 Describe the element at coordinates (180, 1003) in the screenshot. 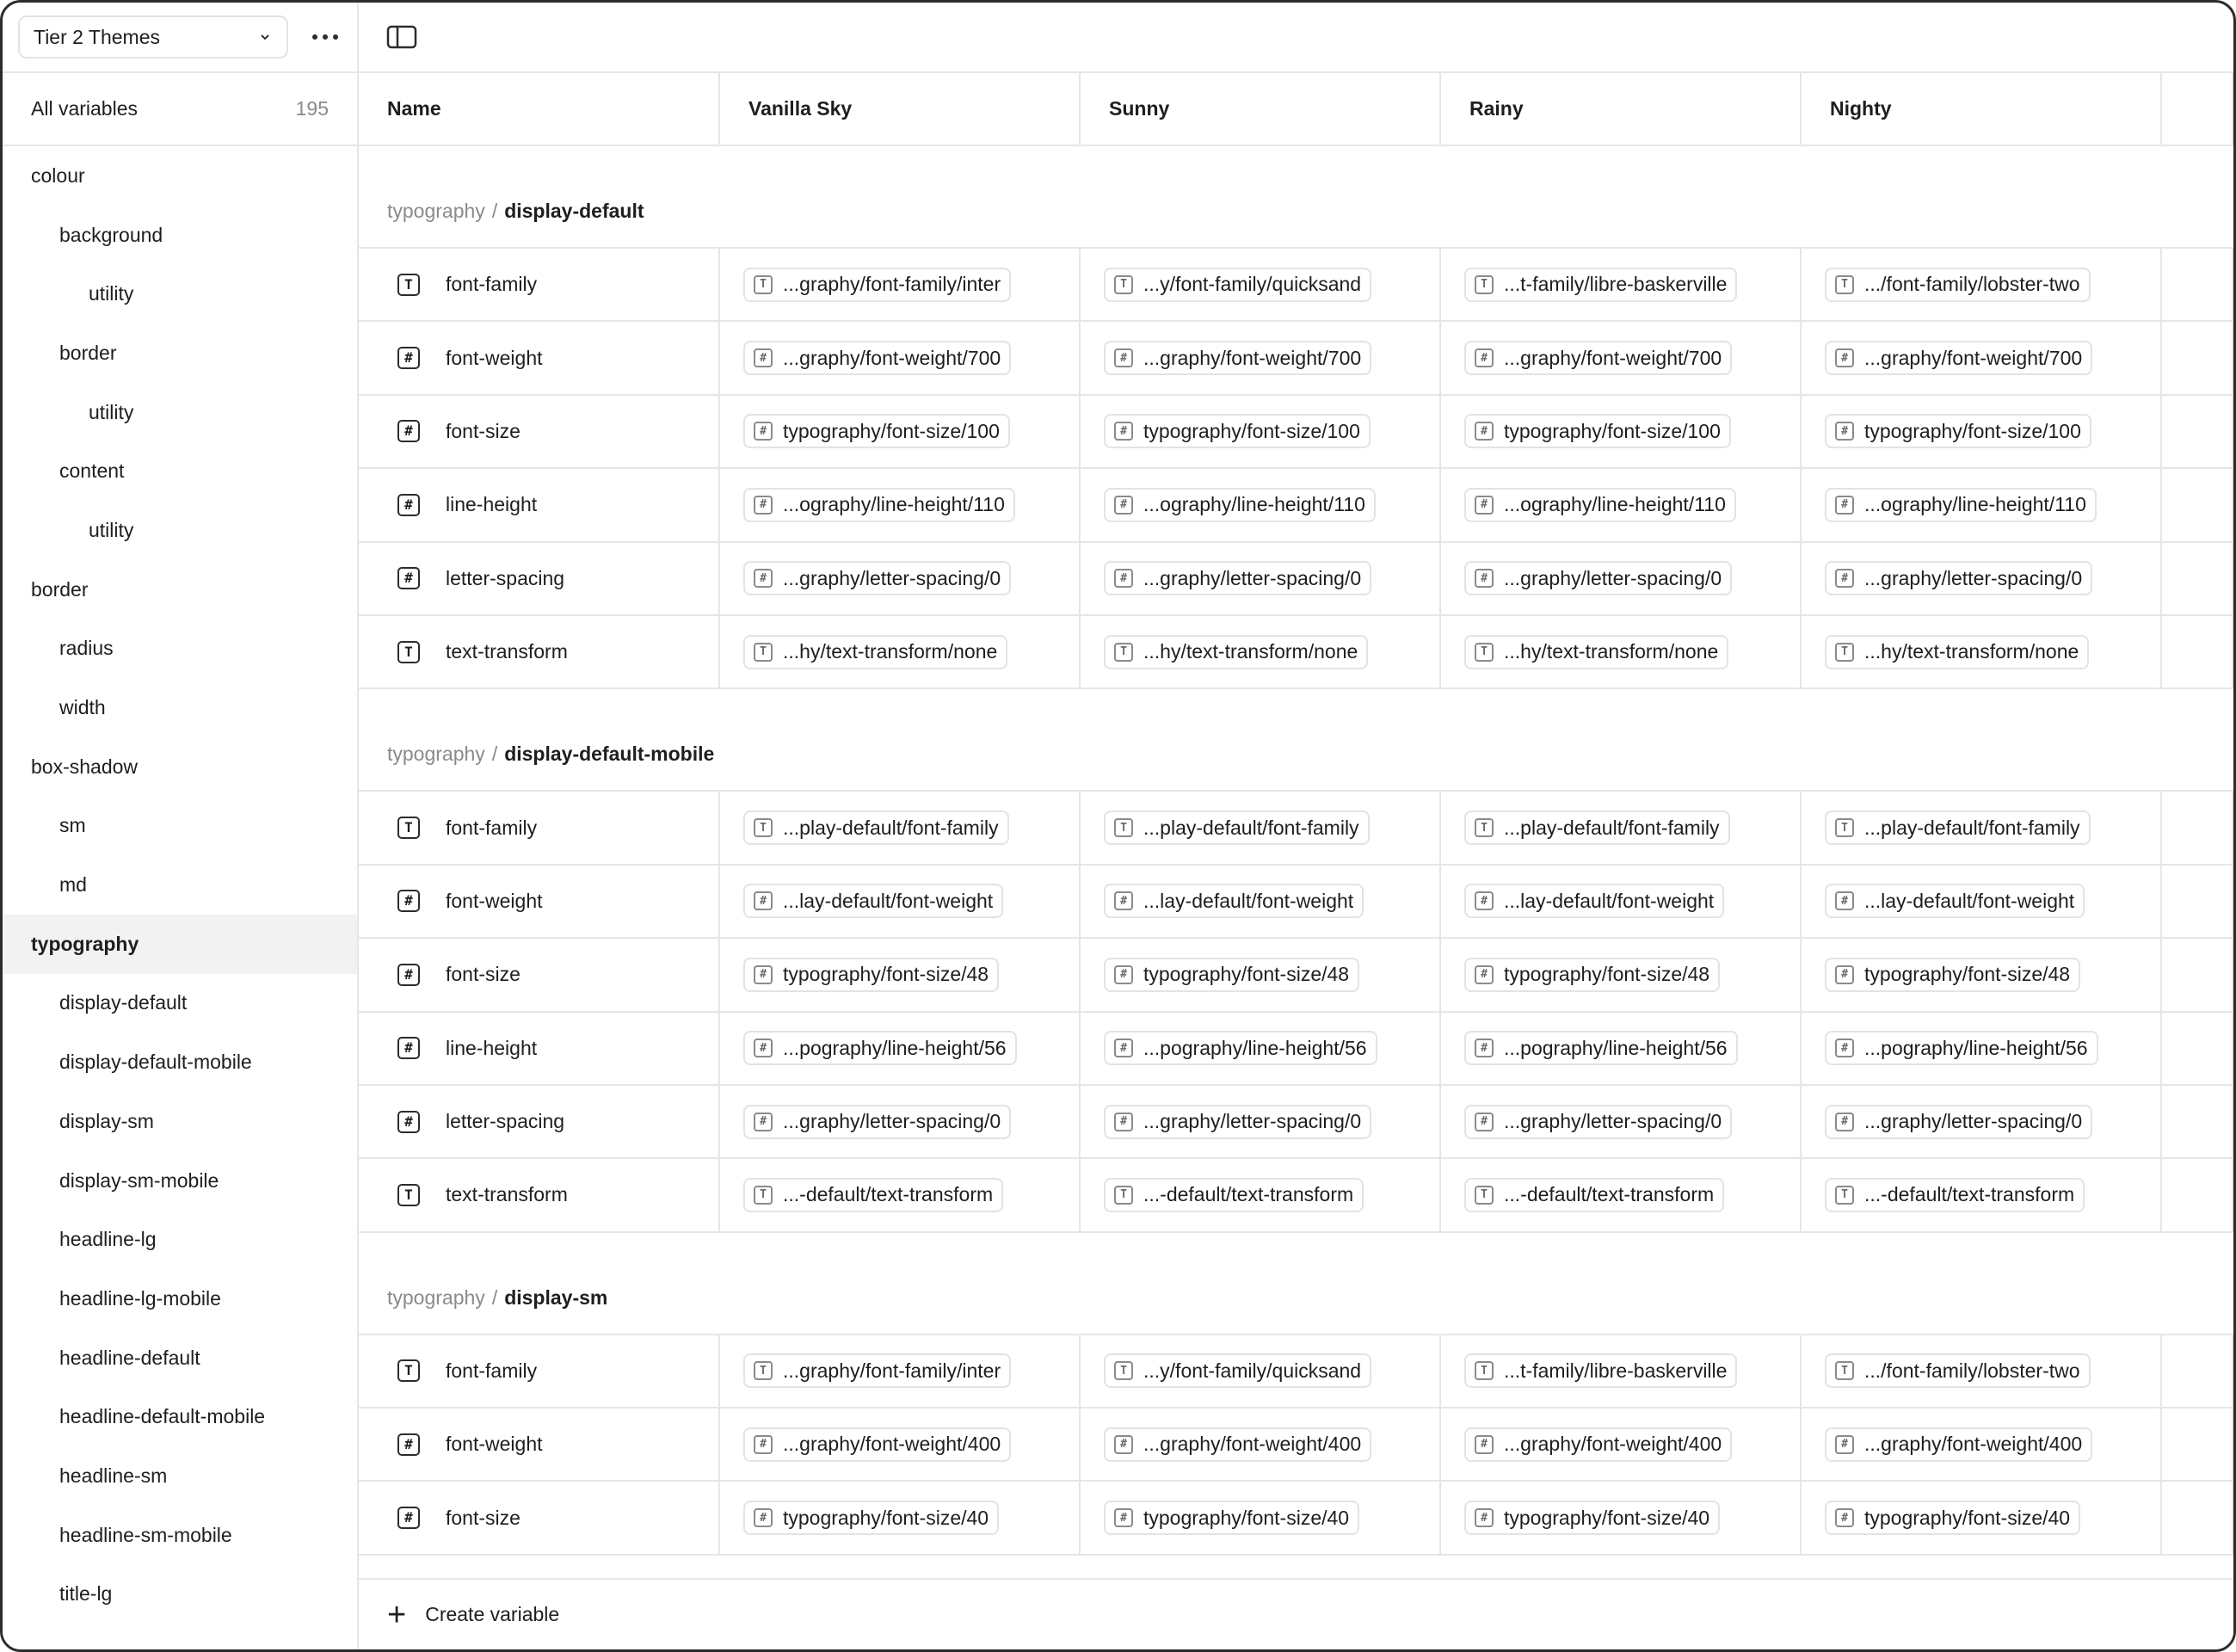

I see `sidebar-item: display-default` at that location.